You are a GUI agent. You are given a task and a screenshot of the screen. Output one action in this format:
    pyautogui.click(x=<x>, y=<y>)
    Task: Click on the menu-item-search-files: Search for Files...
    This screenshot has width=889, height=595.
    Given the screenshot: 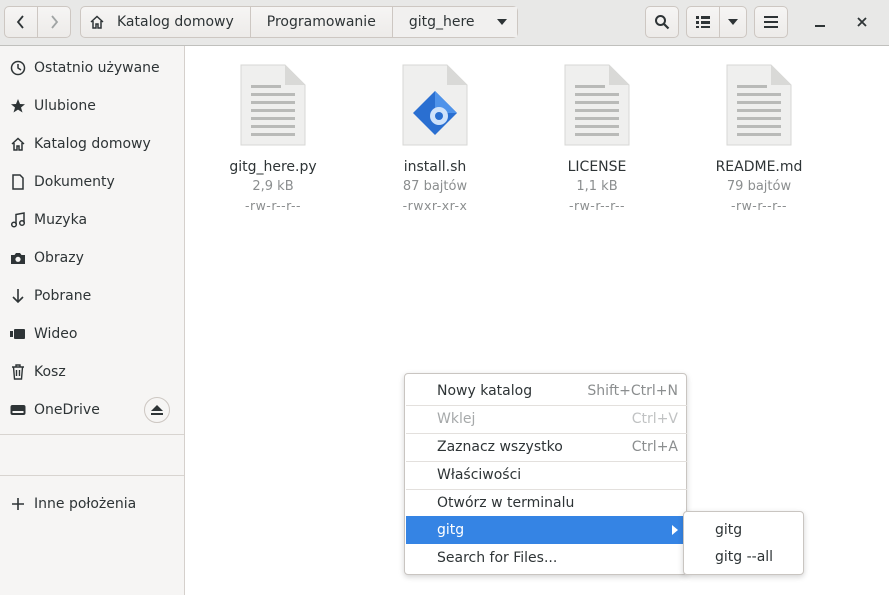 What is the action you would take?
    pyautogui.click(x=546, y=558)
    